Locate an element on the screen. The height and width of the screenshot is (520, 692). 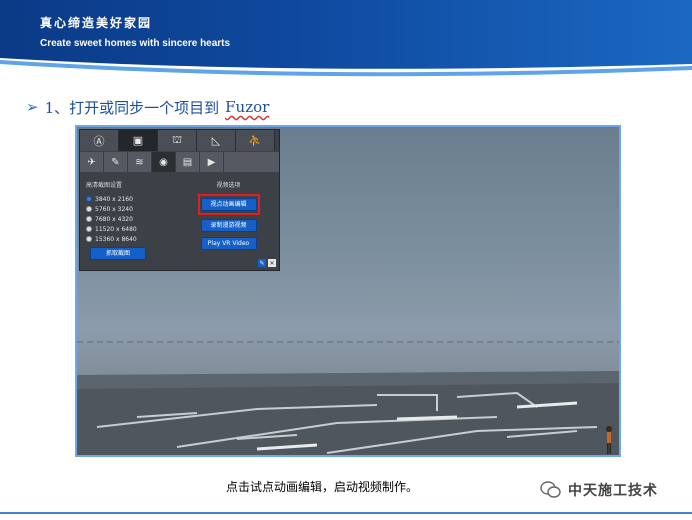
subtab-walk: ✈ is located at coordinates (92, 162).